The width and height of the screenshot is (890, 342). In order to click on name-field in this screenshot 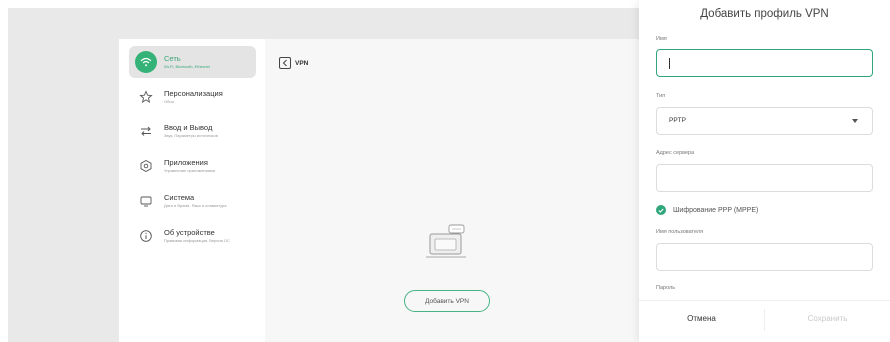, I will do `click(764, 63)`.